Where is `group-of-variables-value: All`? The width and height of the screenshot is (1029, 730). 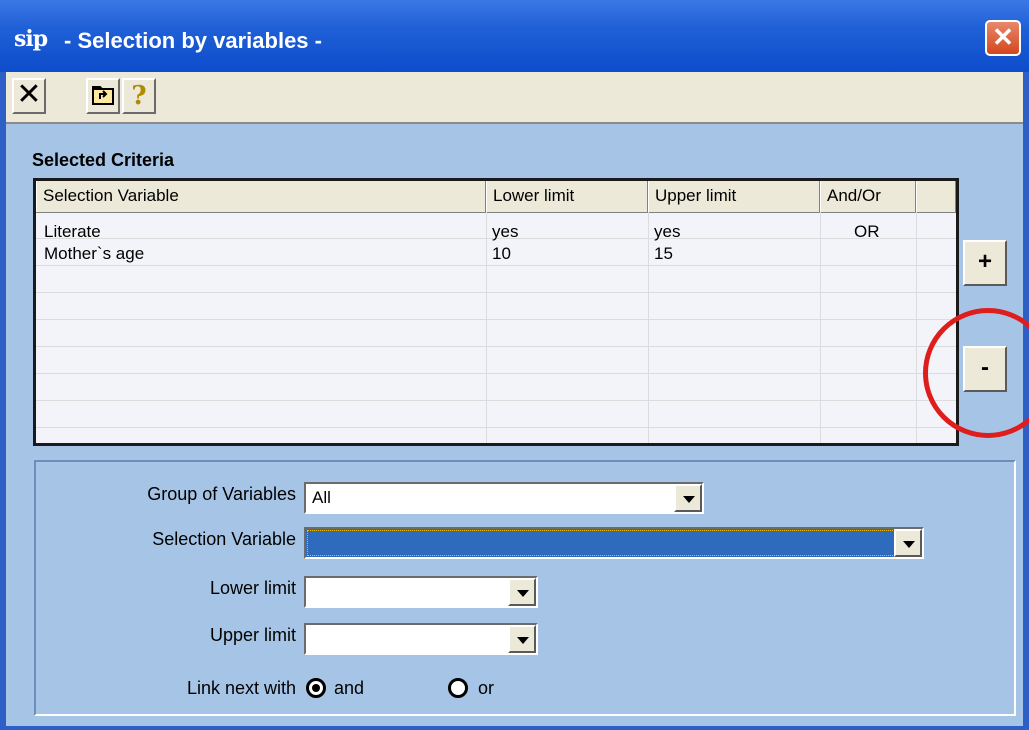 group-of-variables-value: All is located at coordinates (321, 497).